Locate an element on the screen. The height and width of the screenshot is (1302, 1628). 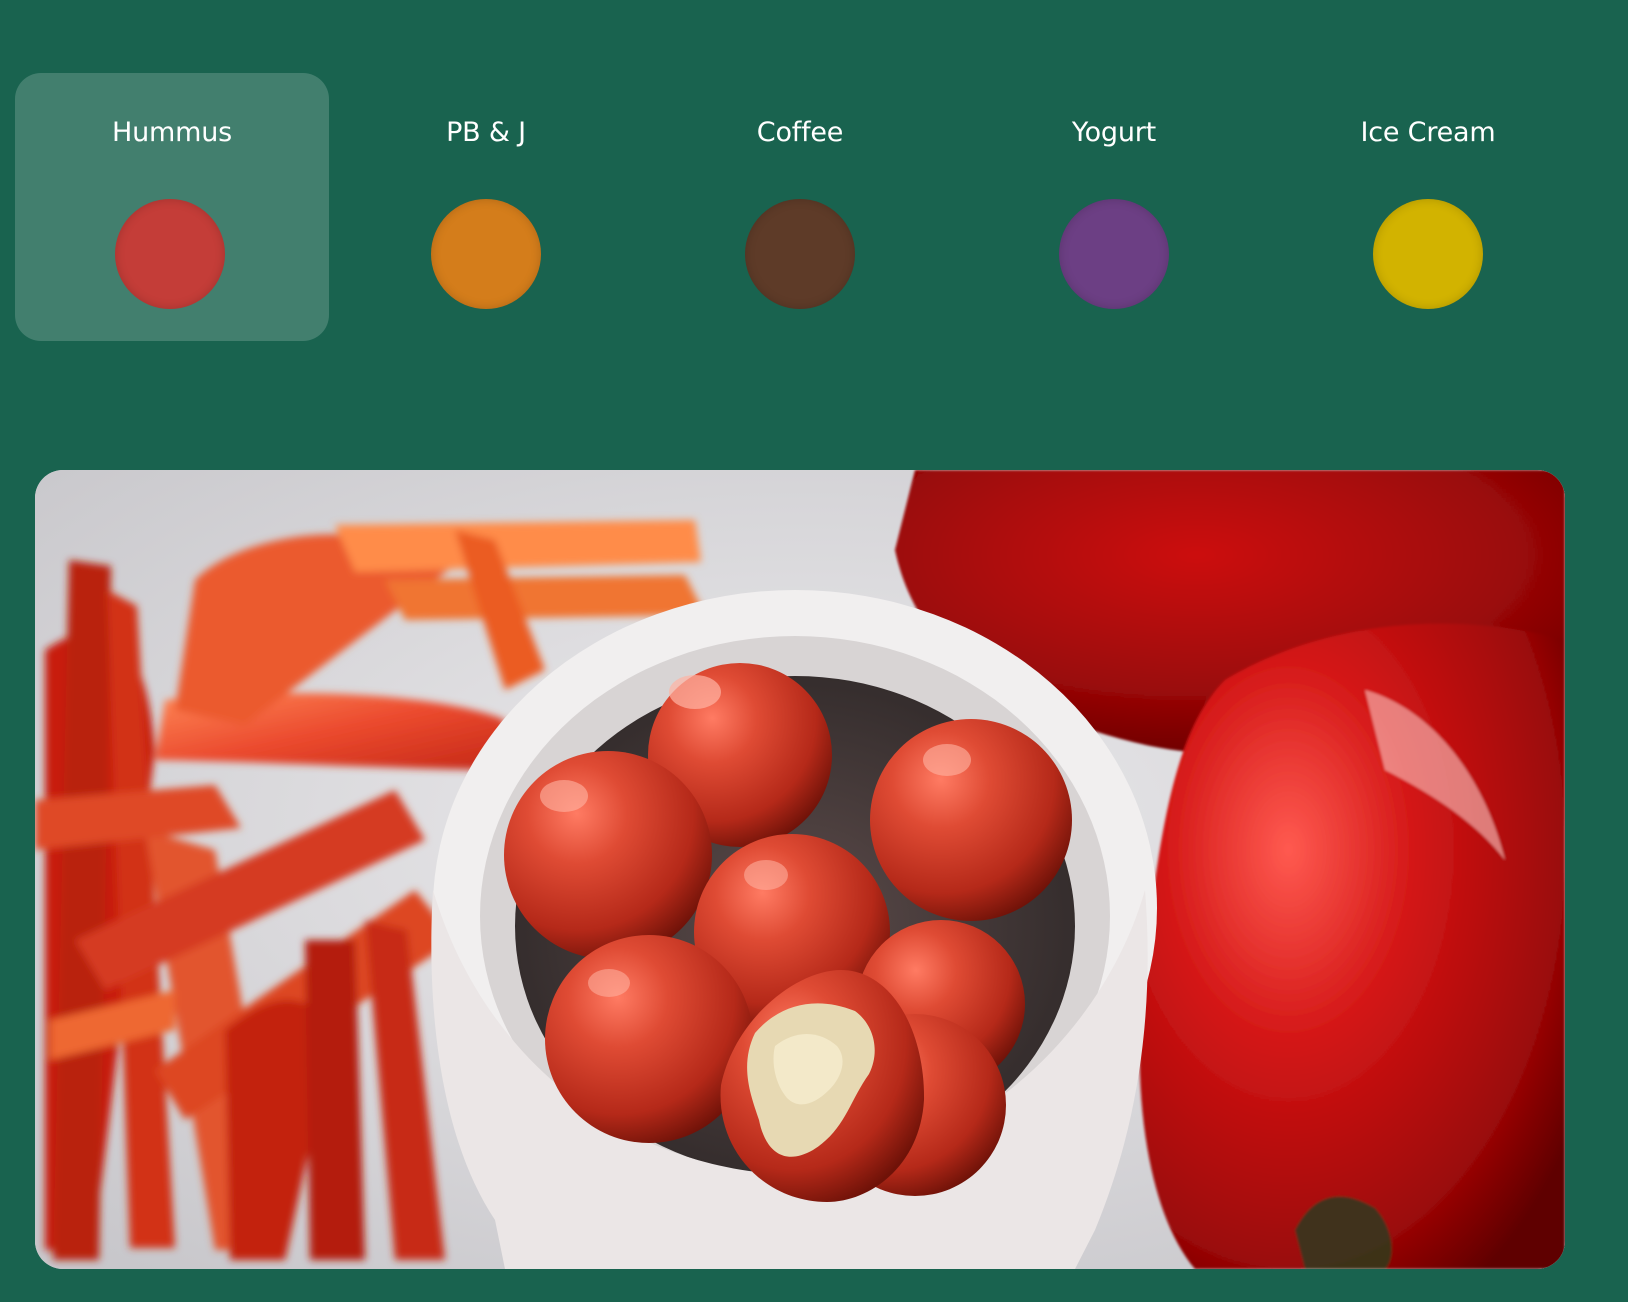
tab-yogurt: Yogurt is located at coordinates (1114, 207).